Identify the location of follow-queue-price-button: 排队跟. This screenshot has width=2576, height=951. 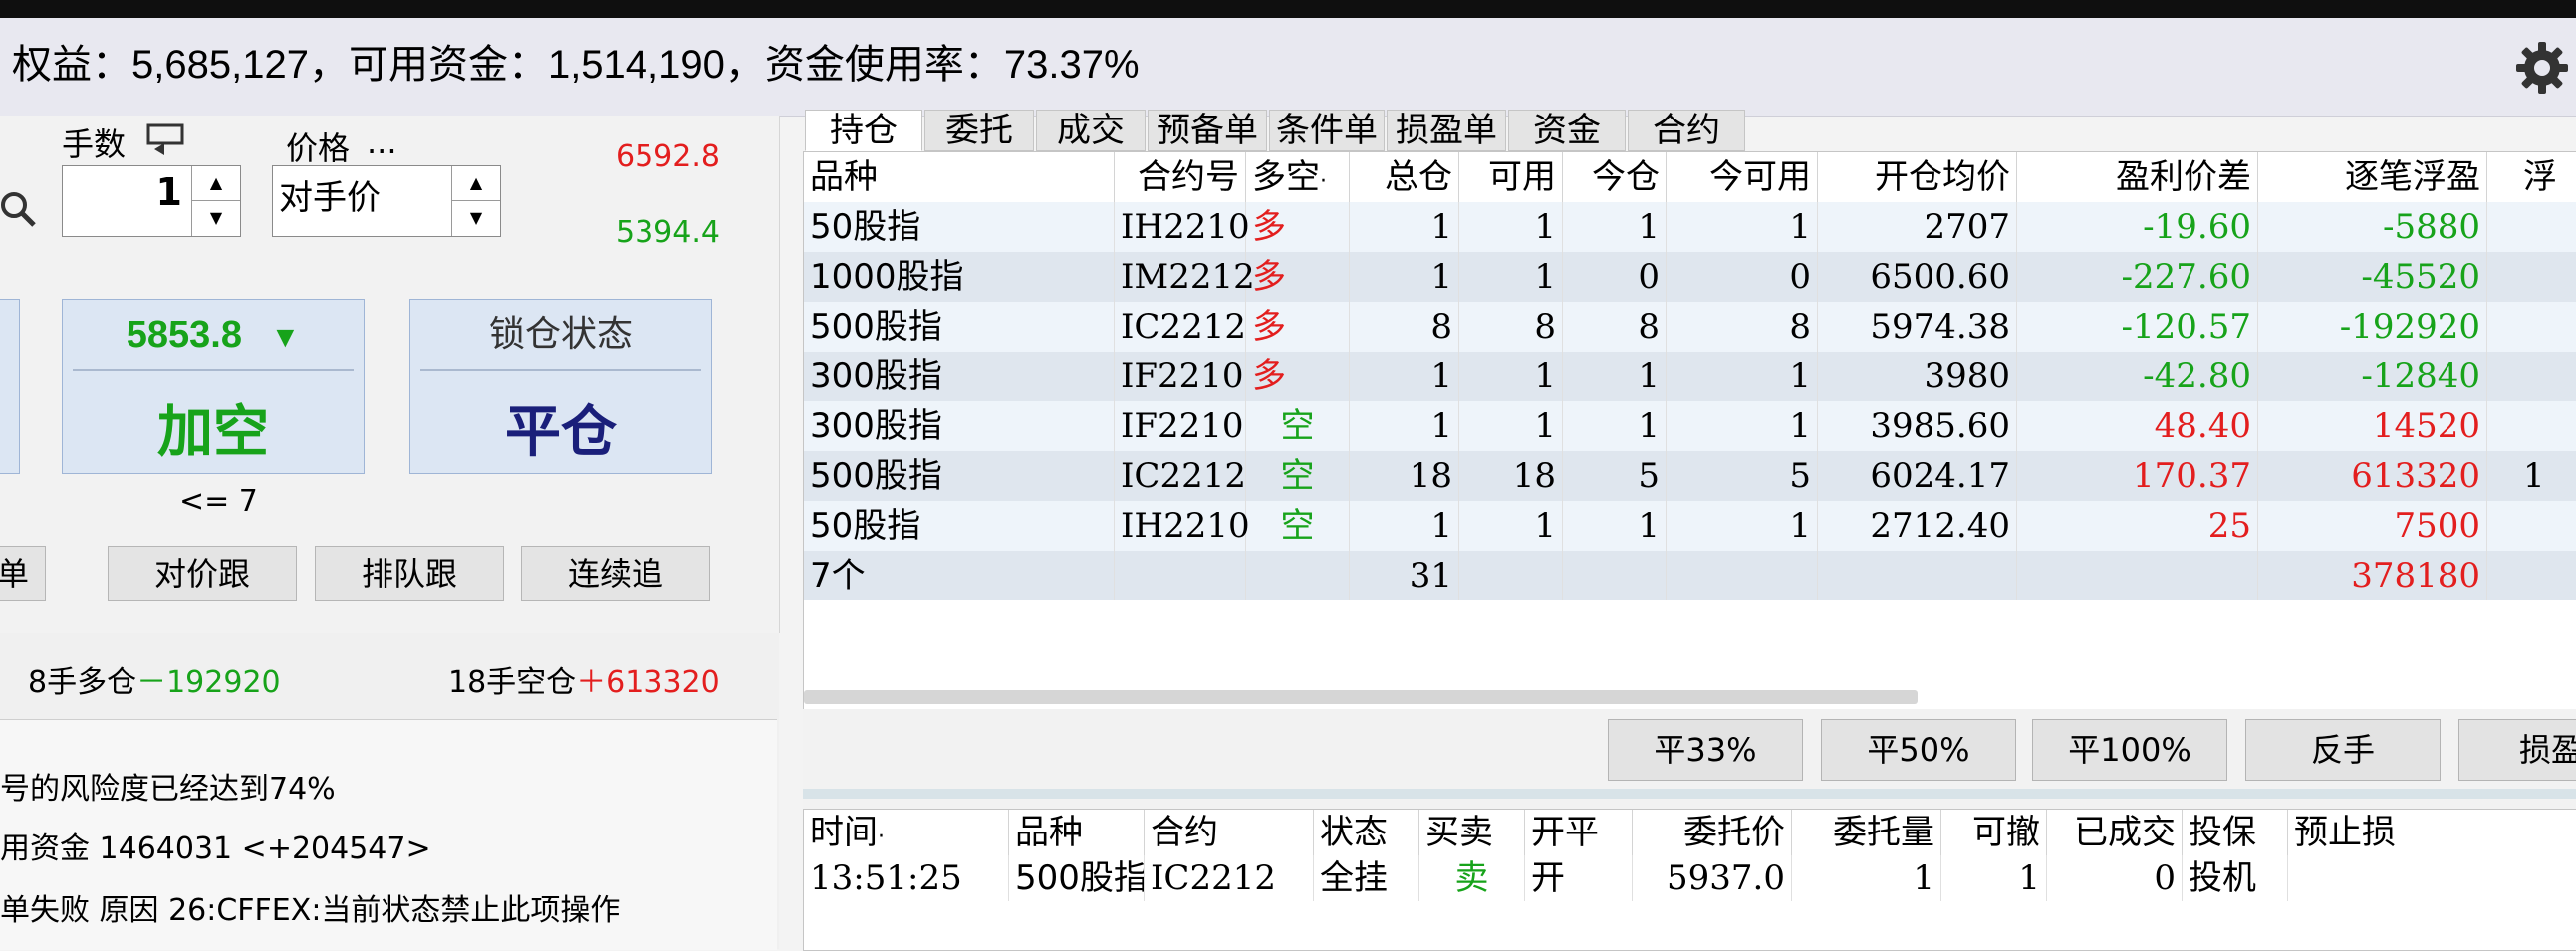
(409, 573).